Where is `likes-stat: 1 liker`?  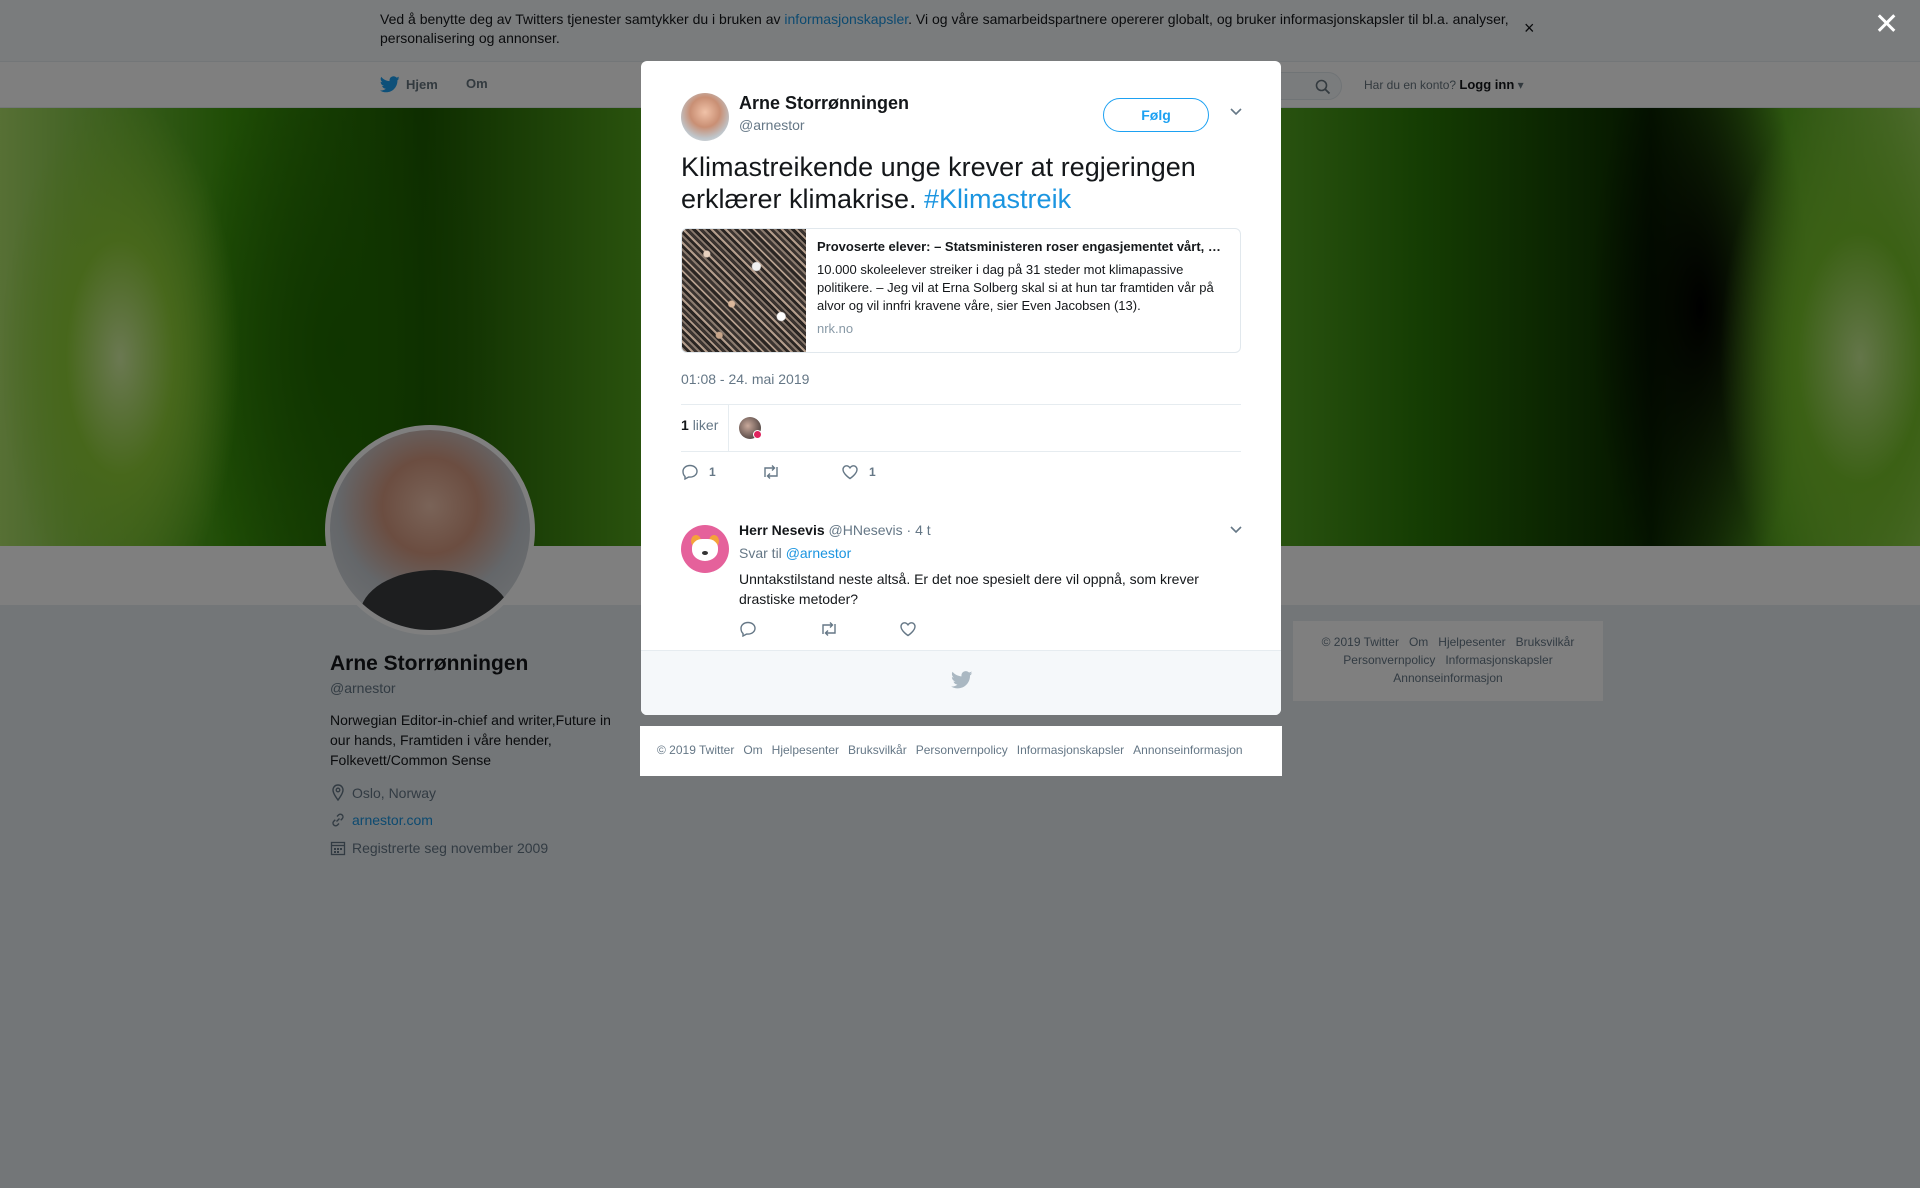 likes-stat: 1 liker is located at coordinates (699, 425).